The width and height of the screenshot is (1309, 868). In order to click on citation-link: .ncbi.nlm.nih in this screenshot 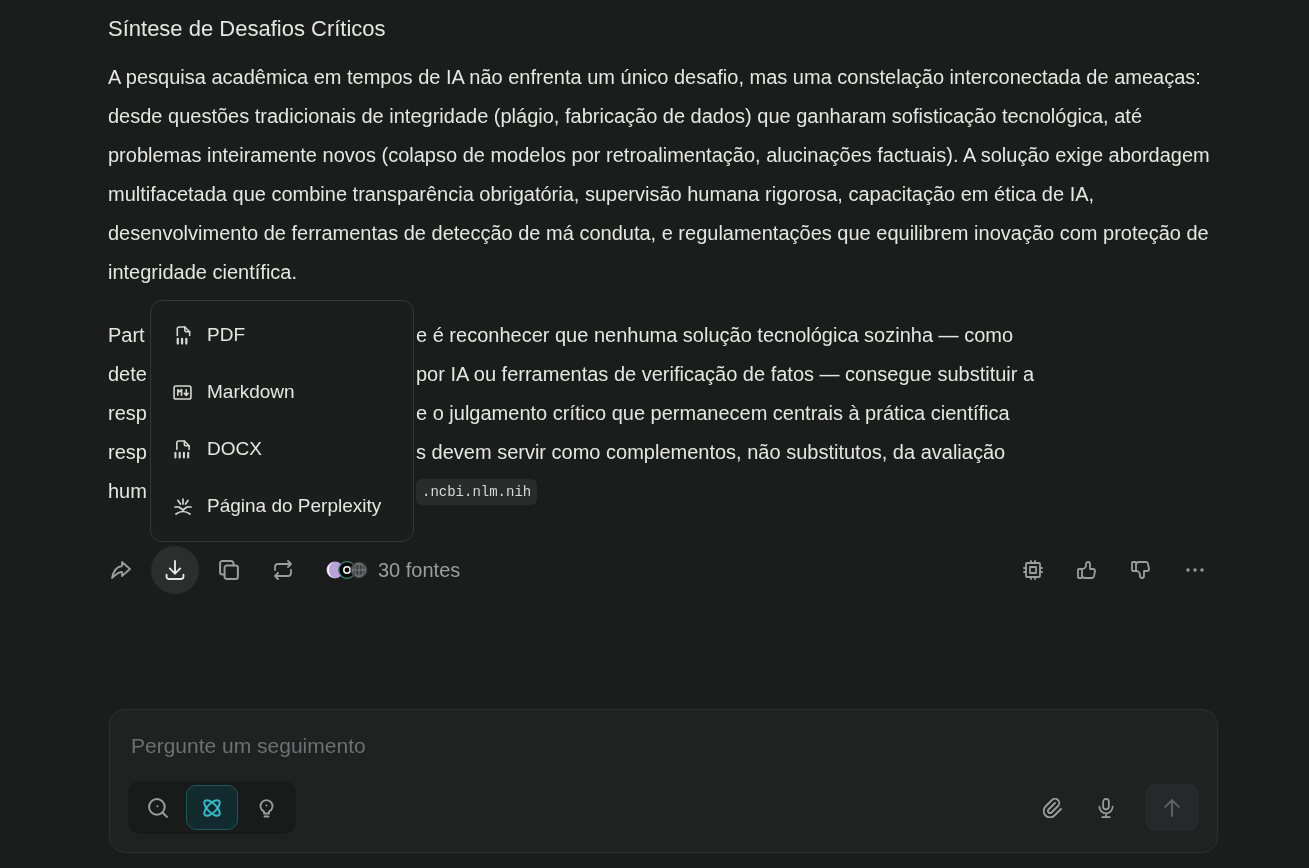, I will do `click(477, 491)`.